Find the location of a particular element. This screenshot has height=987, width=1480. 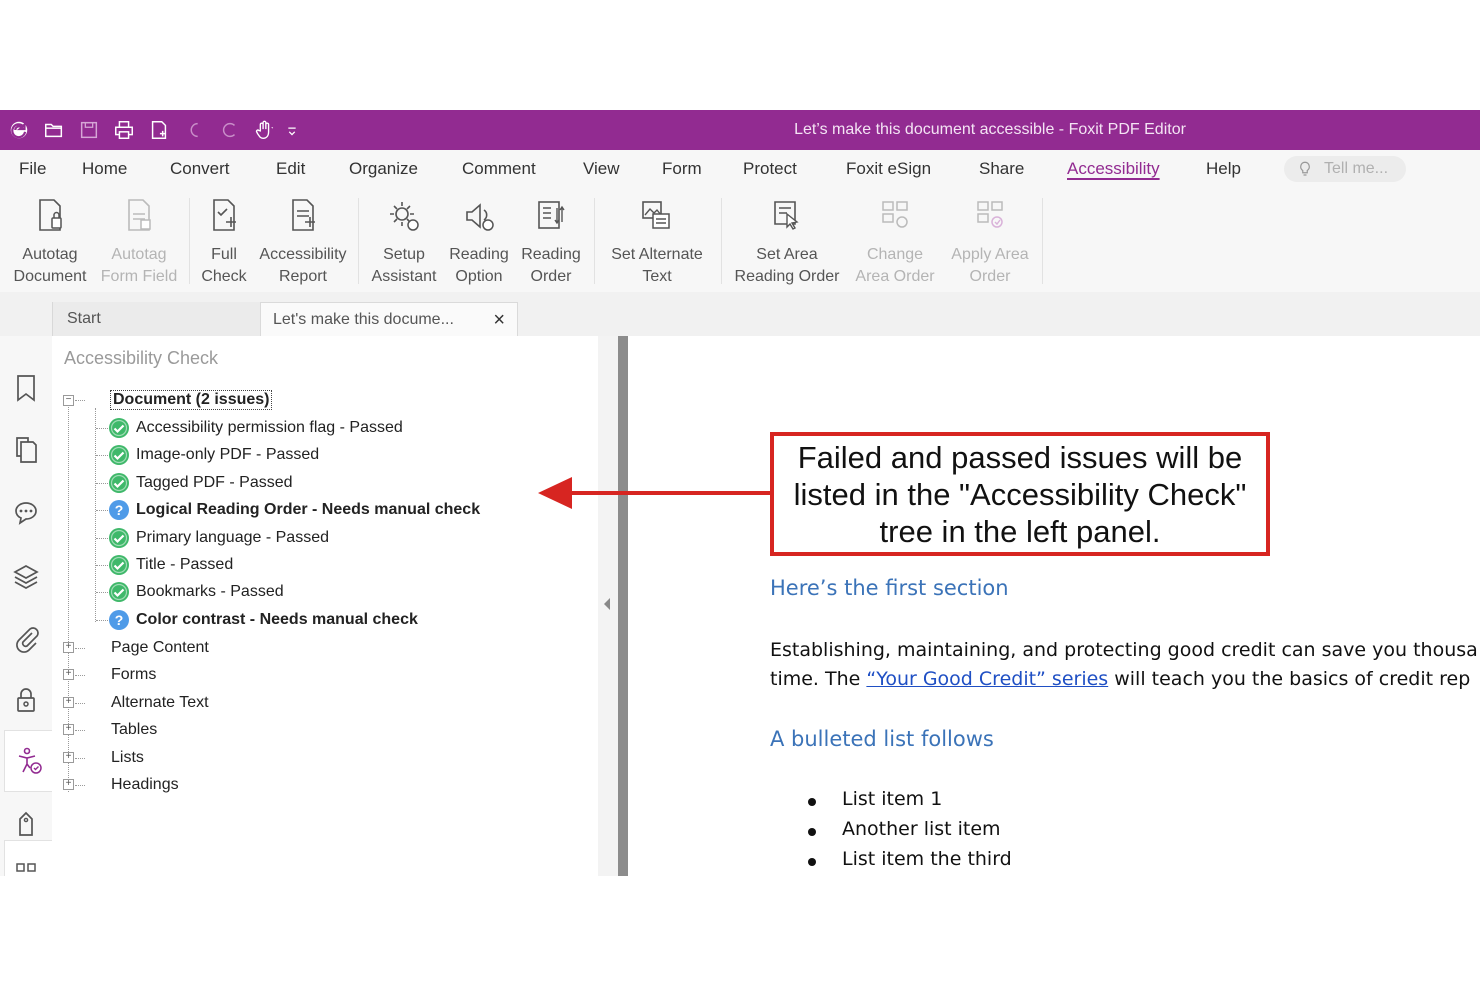

print-icon is located at coordinates (124, 130).